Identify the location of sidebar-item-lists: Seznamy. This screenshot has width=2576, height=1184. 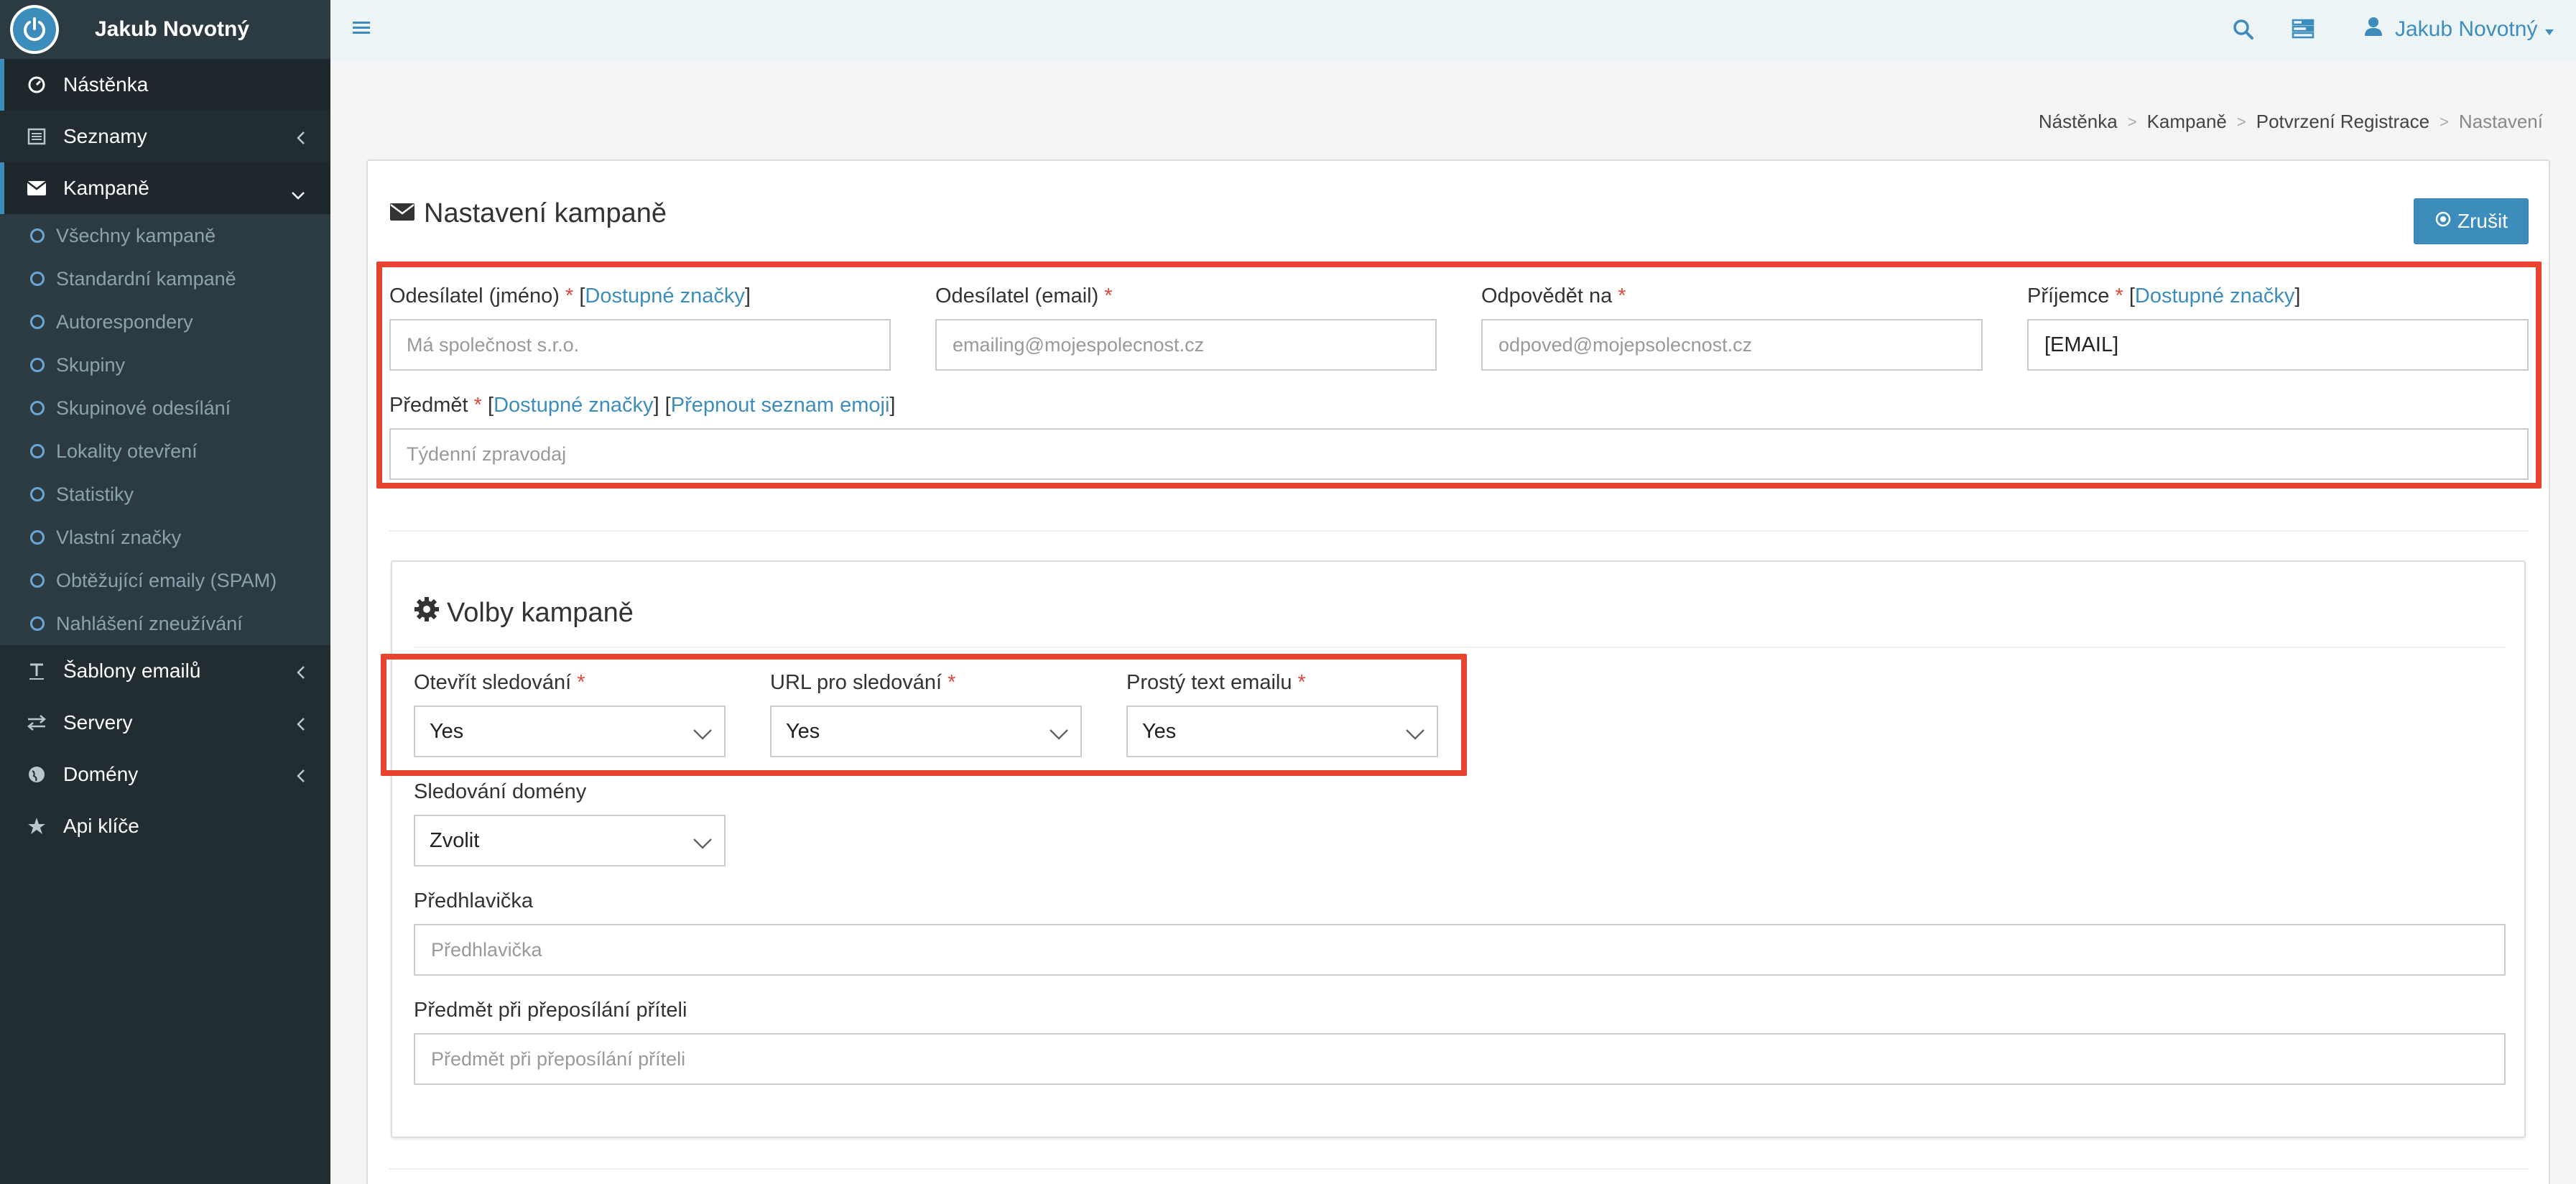
(165, 136).